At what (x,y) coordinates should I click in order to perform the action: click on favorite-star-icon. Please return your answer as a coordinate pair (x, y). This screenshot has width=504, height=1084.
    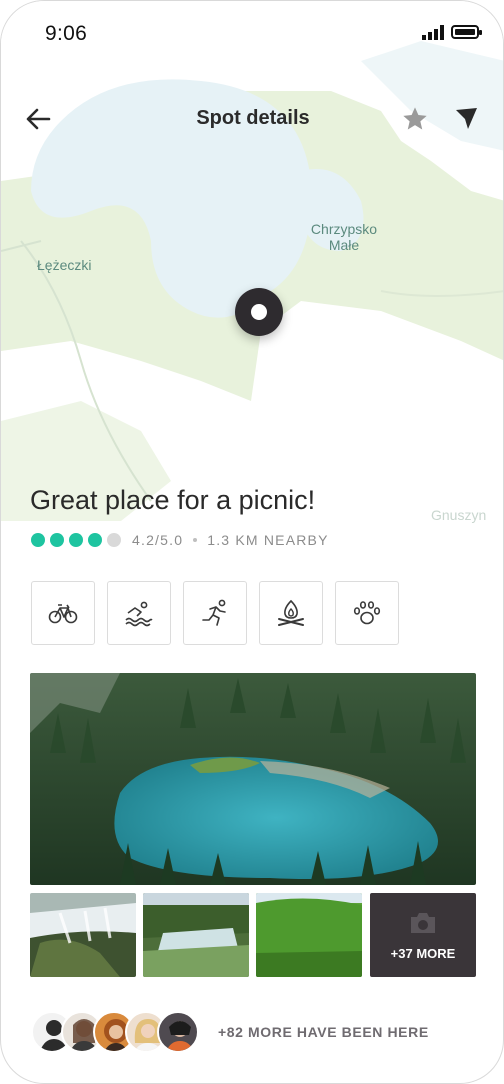
    Looking at the image, I should click on (415, 119).